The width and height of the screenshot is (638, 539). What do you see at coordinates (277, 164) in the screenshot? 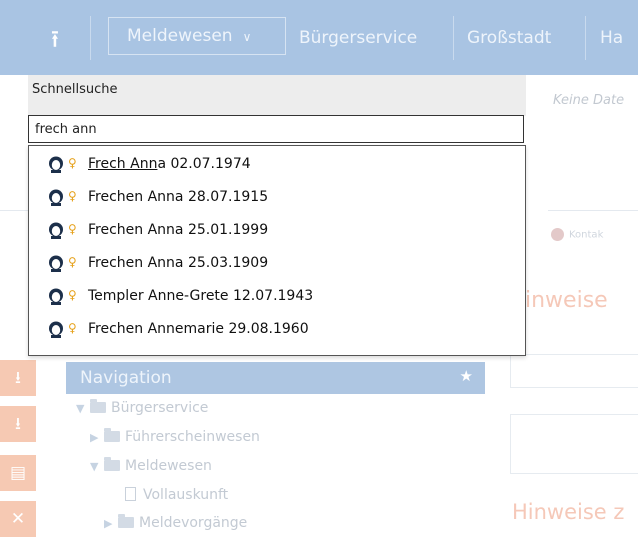
I see `search-result-item: ♀ Frech Anna 02.07.1974` at bounding box center [277, 164].